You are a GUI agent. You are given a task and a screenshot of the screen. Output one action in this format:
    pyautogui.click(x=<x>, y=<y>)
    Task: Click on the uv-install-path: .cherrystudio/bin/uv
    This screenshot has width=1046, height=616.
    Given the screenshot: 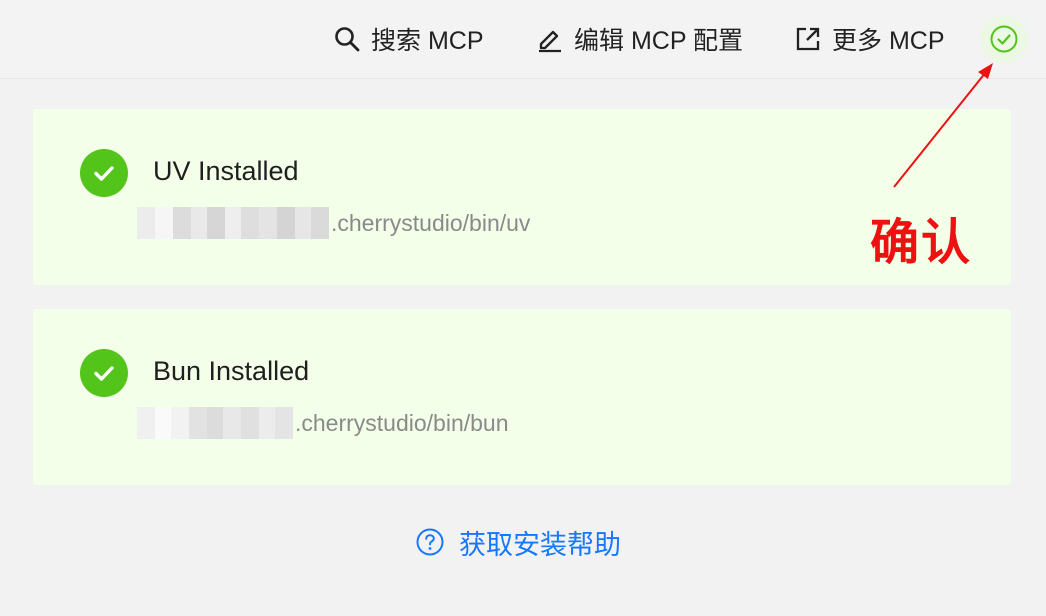 What is the action you would take?
    pyautogui.click(x=333, y=223)
    